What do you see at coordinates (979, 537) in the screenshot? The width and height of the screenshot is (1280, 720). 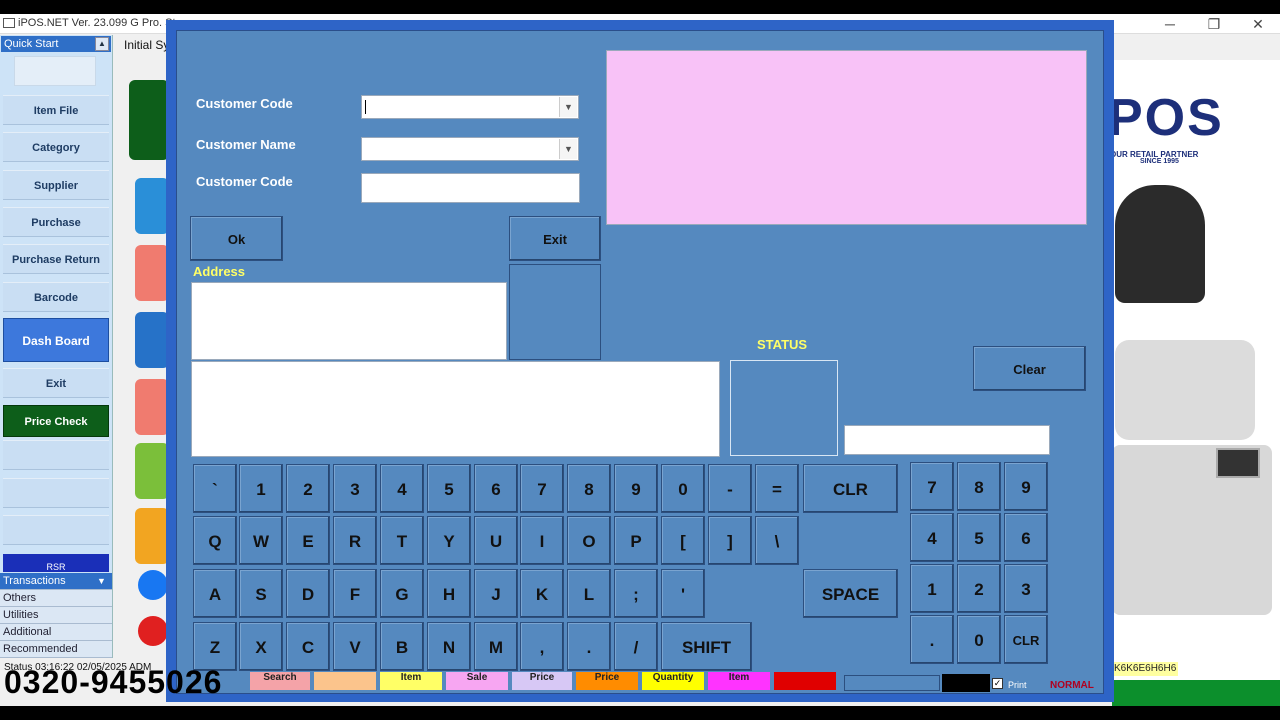 I see `numpad-5: 5` at bounding box center [979, 537].